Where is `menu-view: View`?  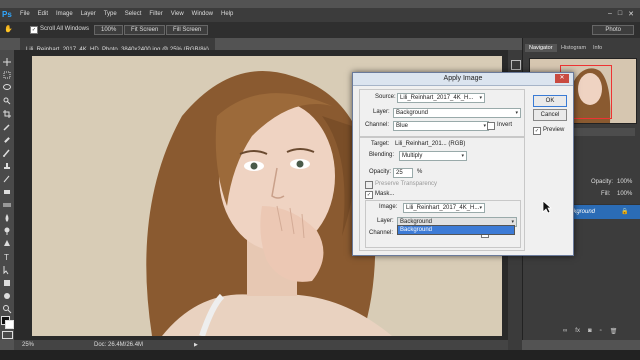 menu-view: View is located at coordinates (177, 14).